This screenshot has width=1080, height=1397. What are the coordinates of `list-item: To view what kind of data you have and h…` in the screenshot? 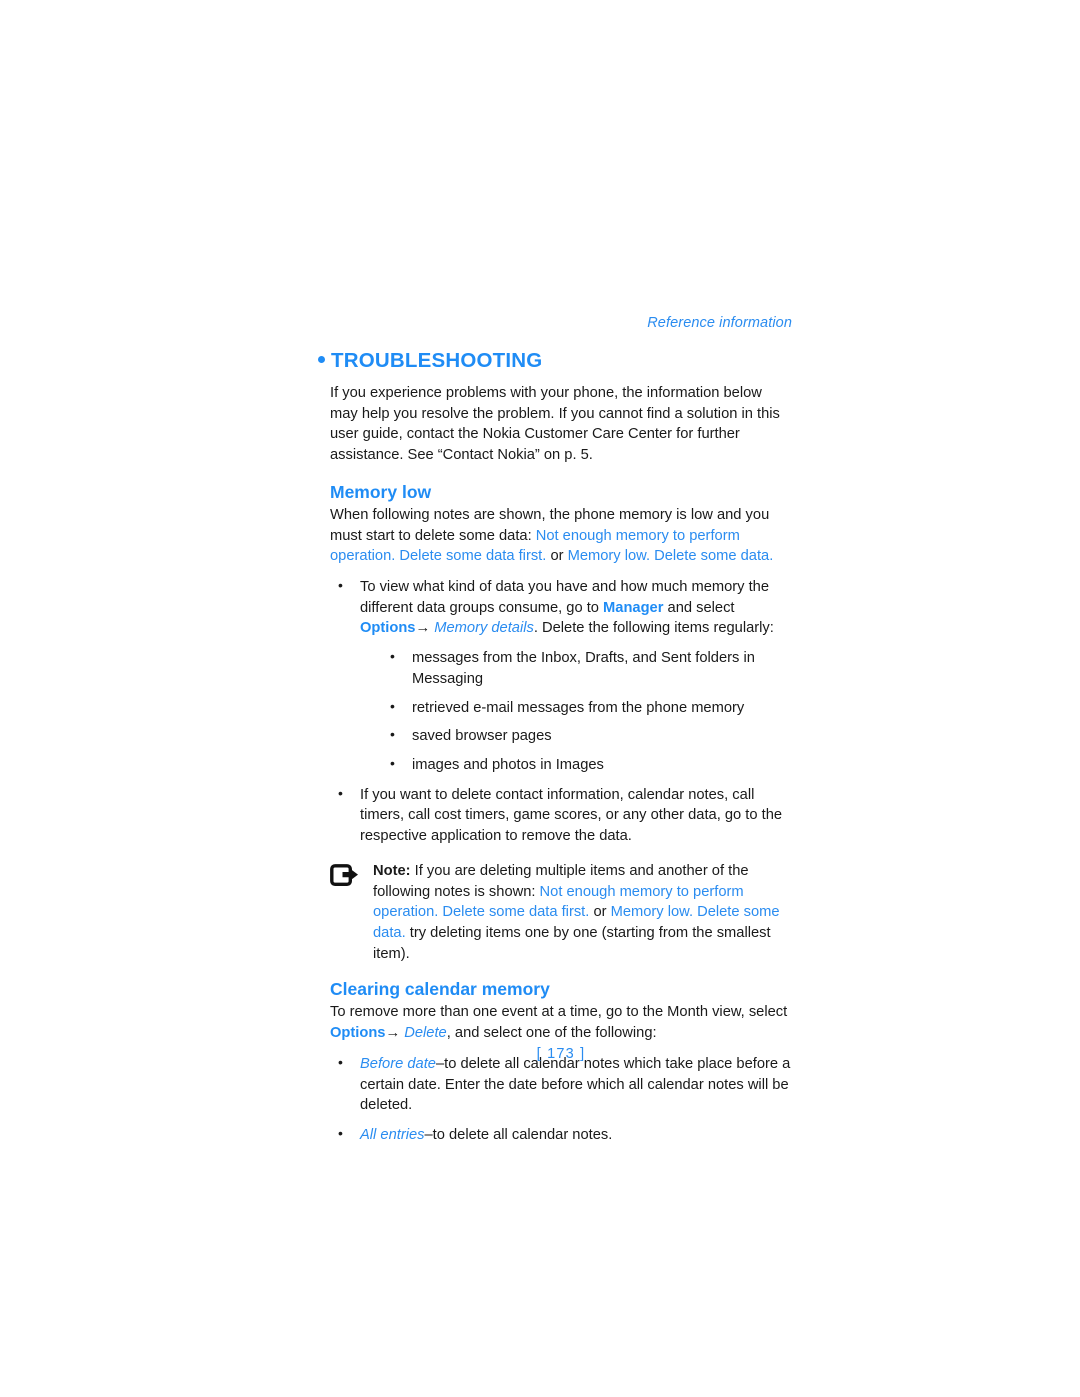 It's located at (561, 676).